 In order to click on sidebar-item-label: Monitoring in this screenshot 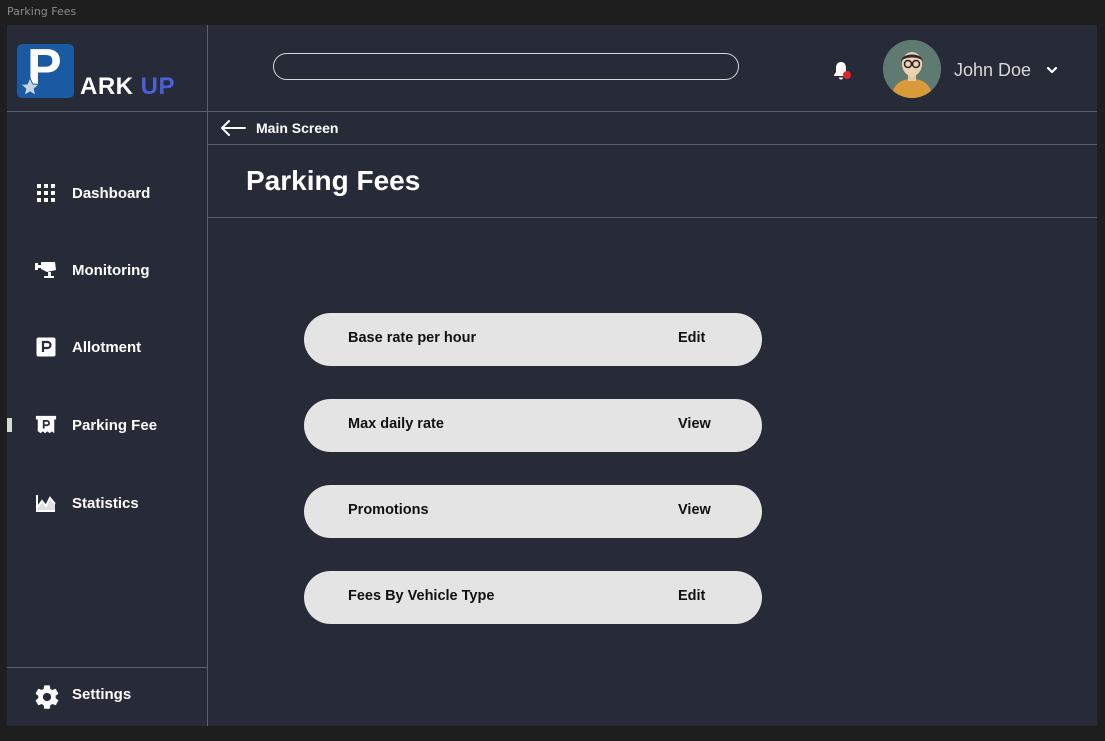, I will do `click(111, 270)`.